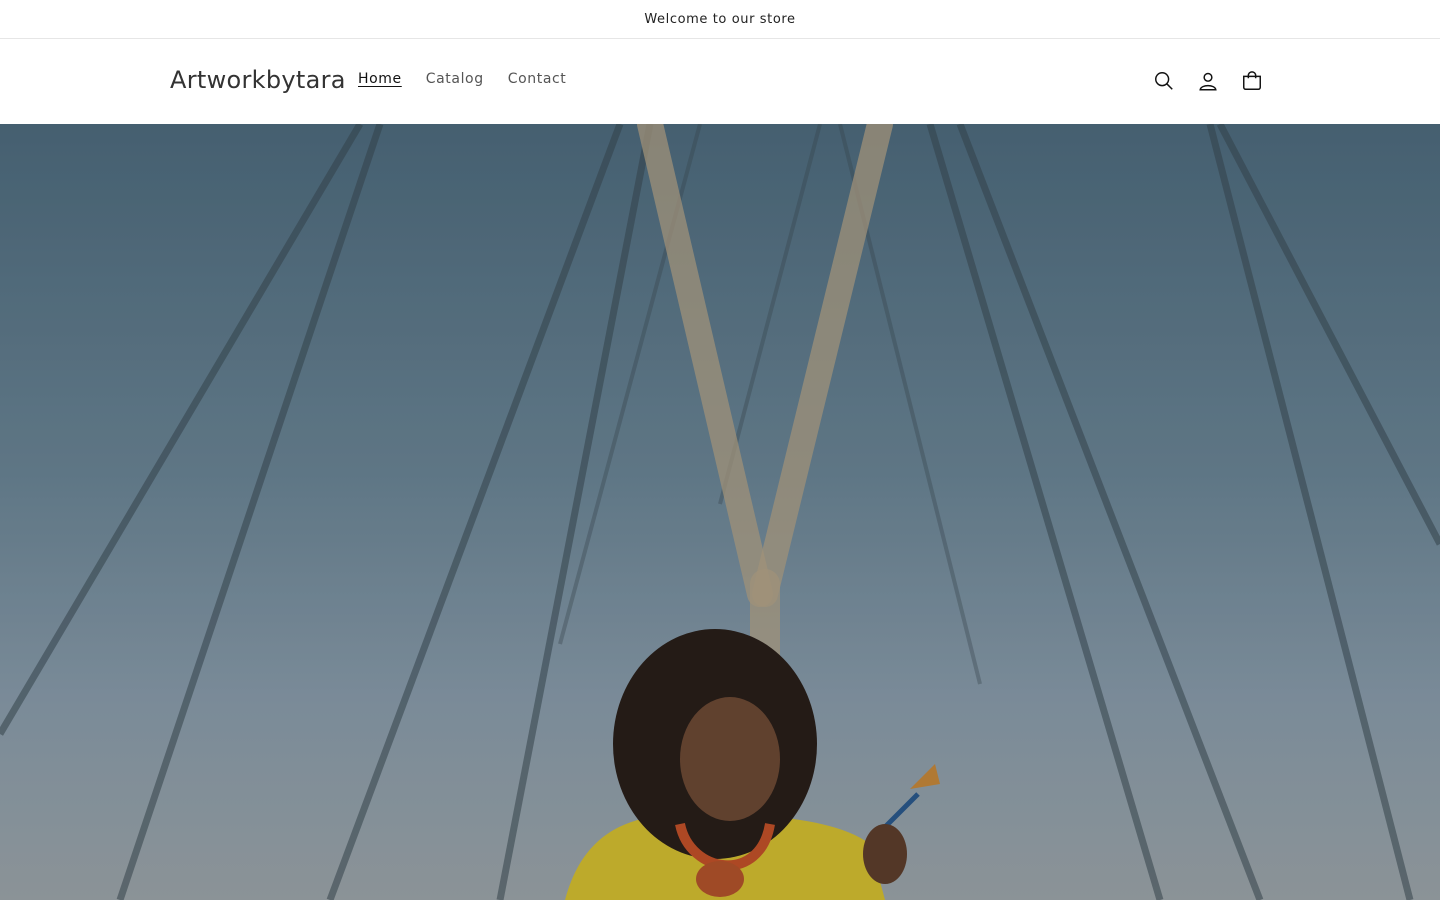  I want to click on account-button, so click(1208, 81).